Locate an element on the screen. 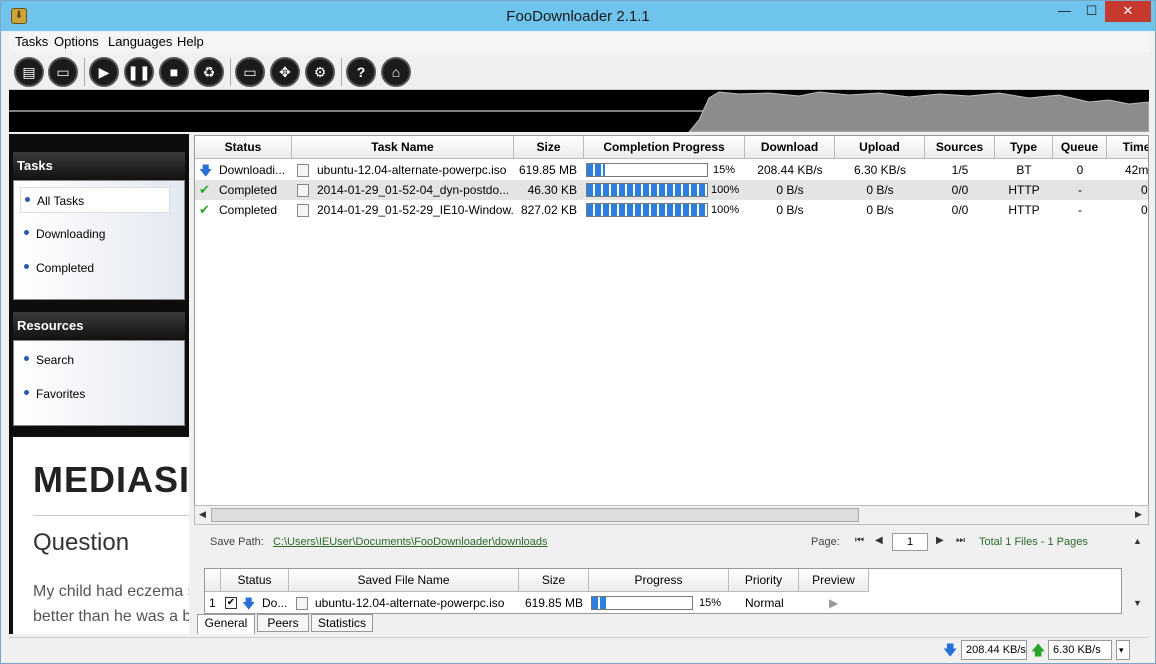 This screenshot has height=664, width=1156. tab-statistics: Statistics is located at coordinates (342, 623).